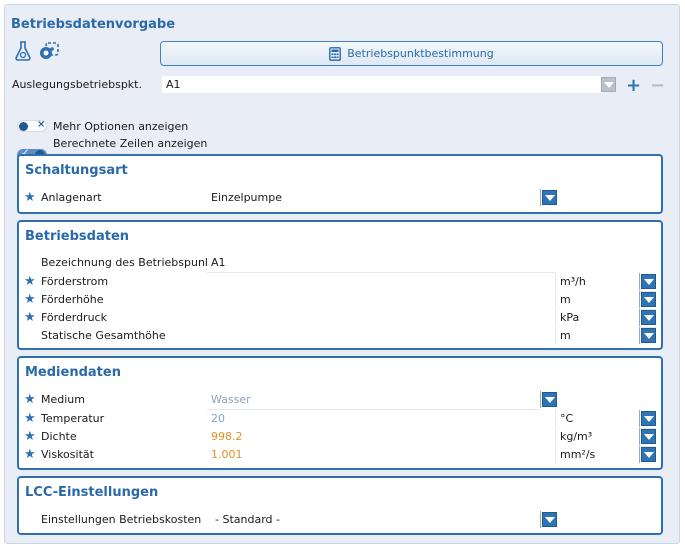  Describe the element at coordinates (77, 236) in the screenshot. I see `group-title: Betriebsdaten` at that location.